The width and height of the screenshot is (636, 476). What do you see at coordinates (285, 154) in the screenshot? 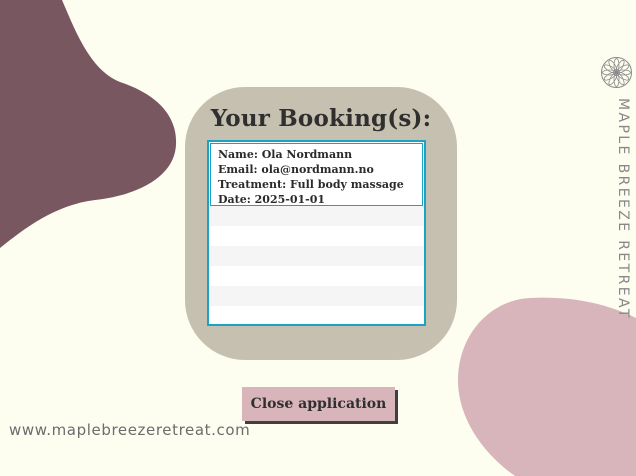
I see `booking-name: Name: Ola Nordmann` at bounding box center [285, 154].